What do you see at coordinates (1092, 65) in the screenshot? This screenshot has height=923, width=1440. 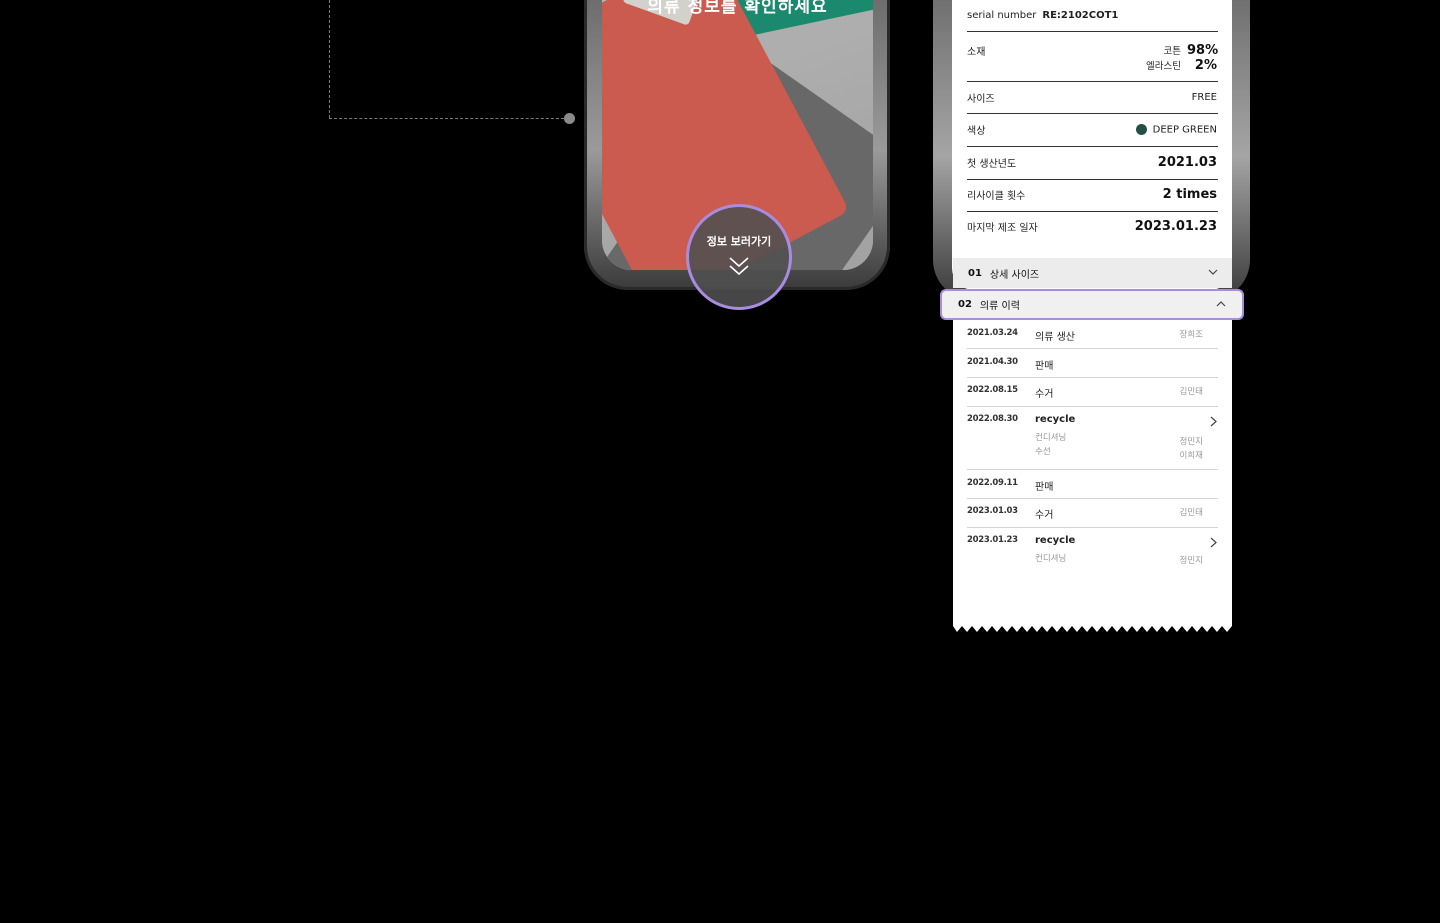 I see `material-item: 엘라스틴 2%` at bounding box center [1092, 65].